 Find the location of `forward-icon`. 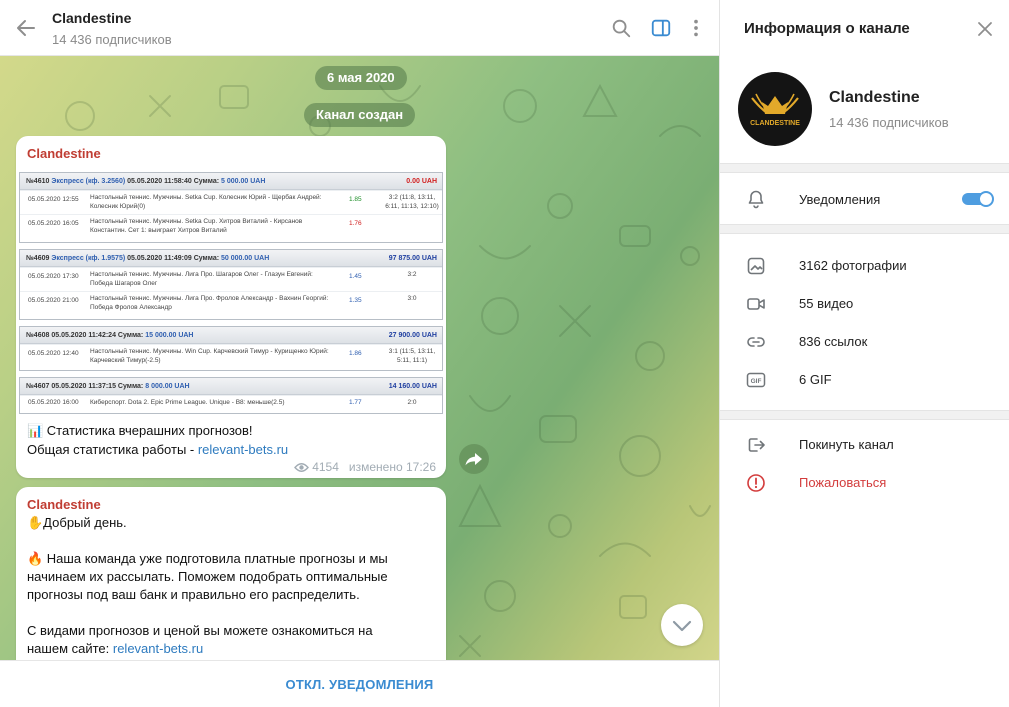

forward-icon is located at coordinates (473, 459).